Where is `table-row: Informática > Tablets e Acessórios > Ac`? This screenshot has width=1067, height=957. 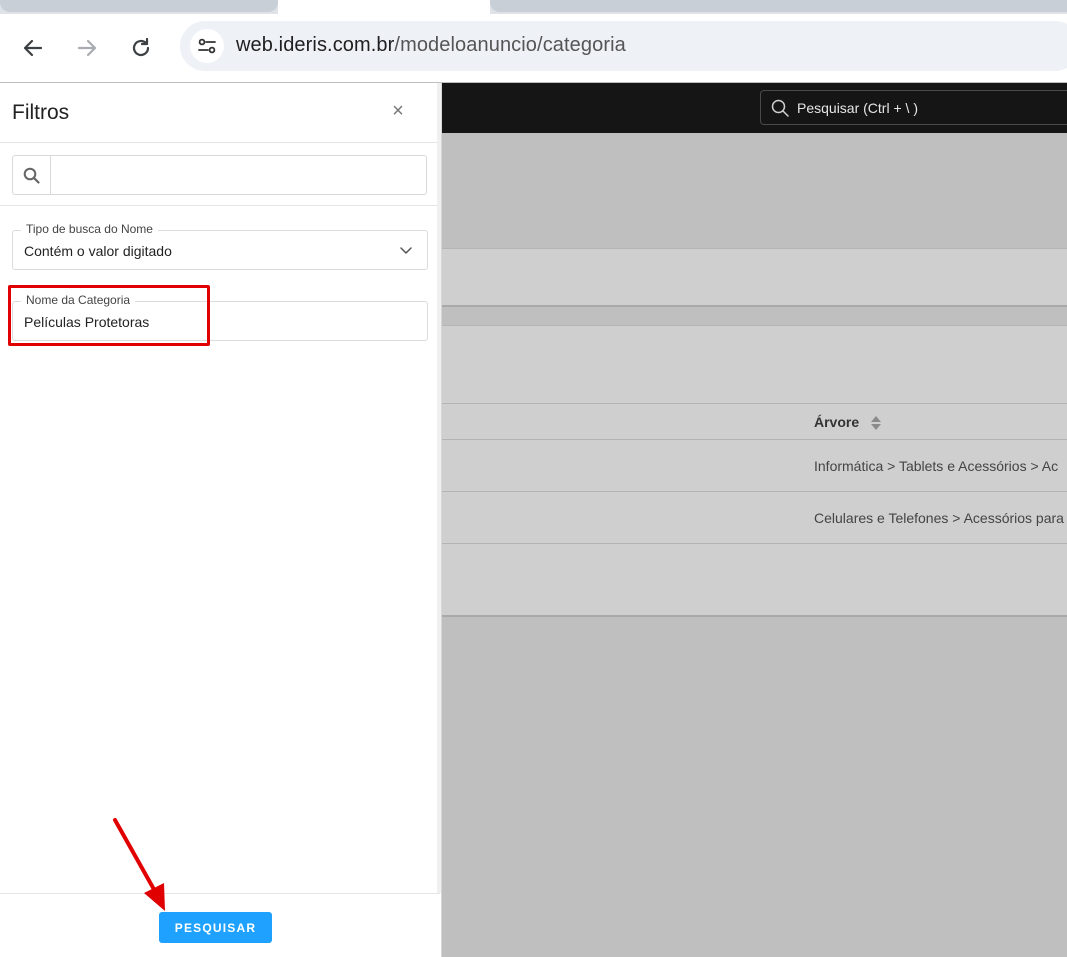 table-row: Informática > Tablets e Acessórios > Ac is located at coordinates (754, 466).